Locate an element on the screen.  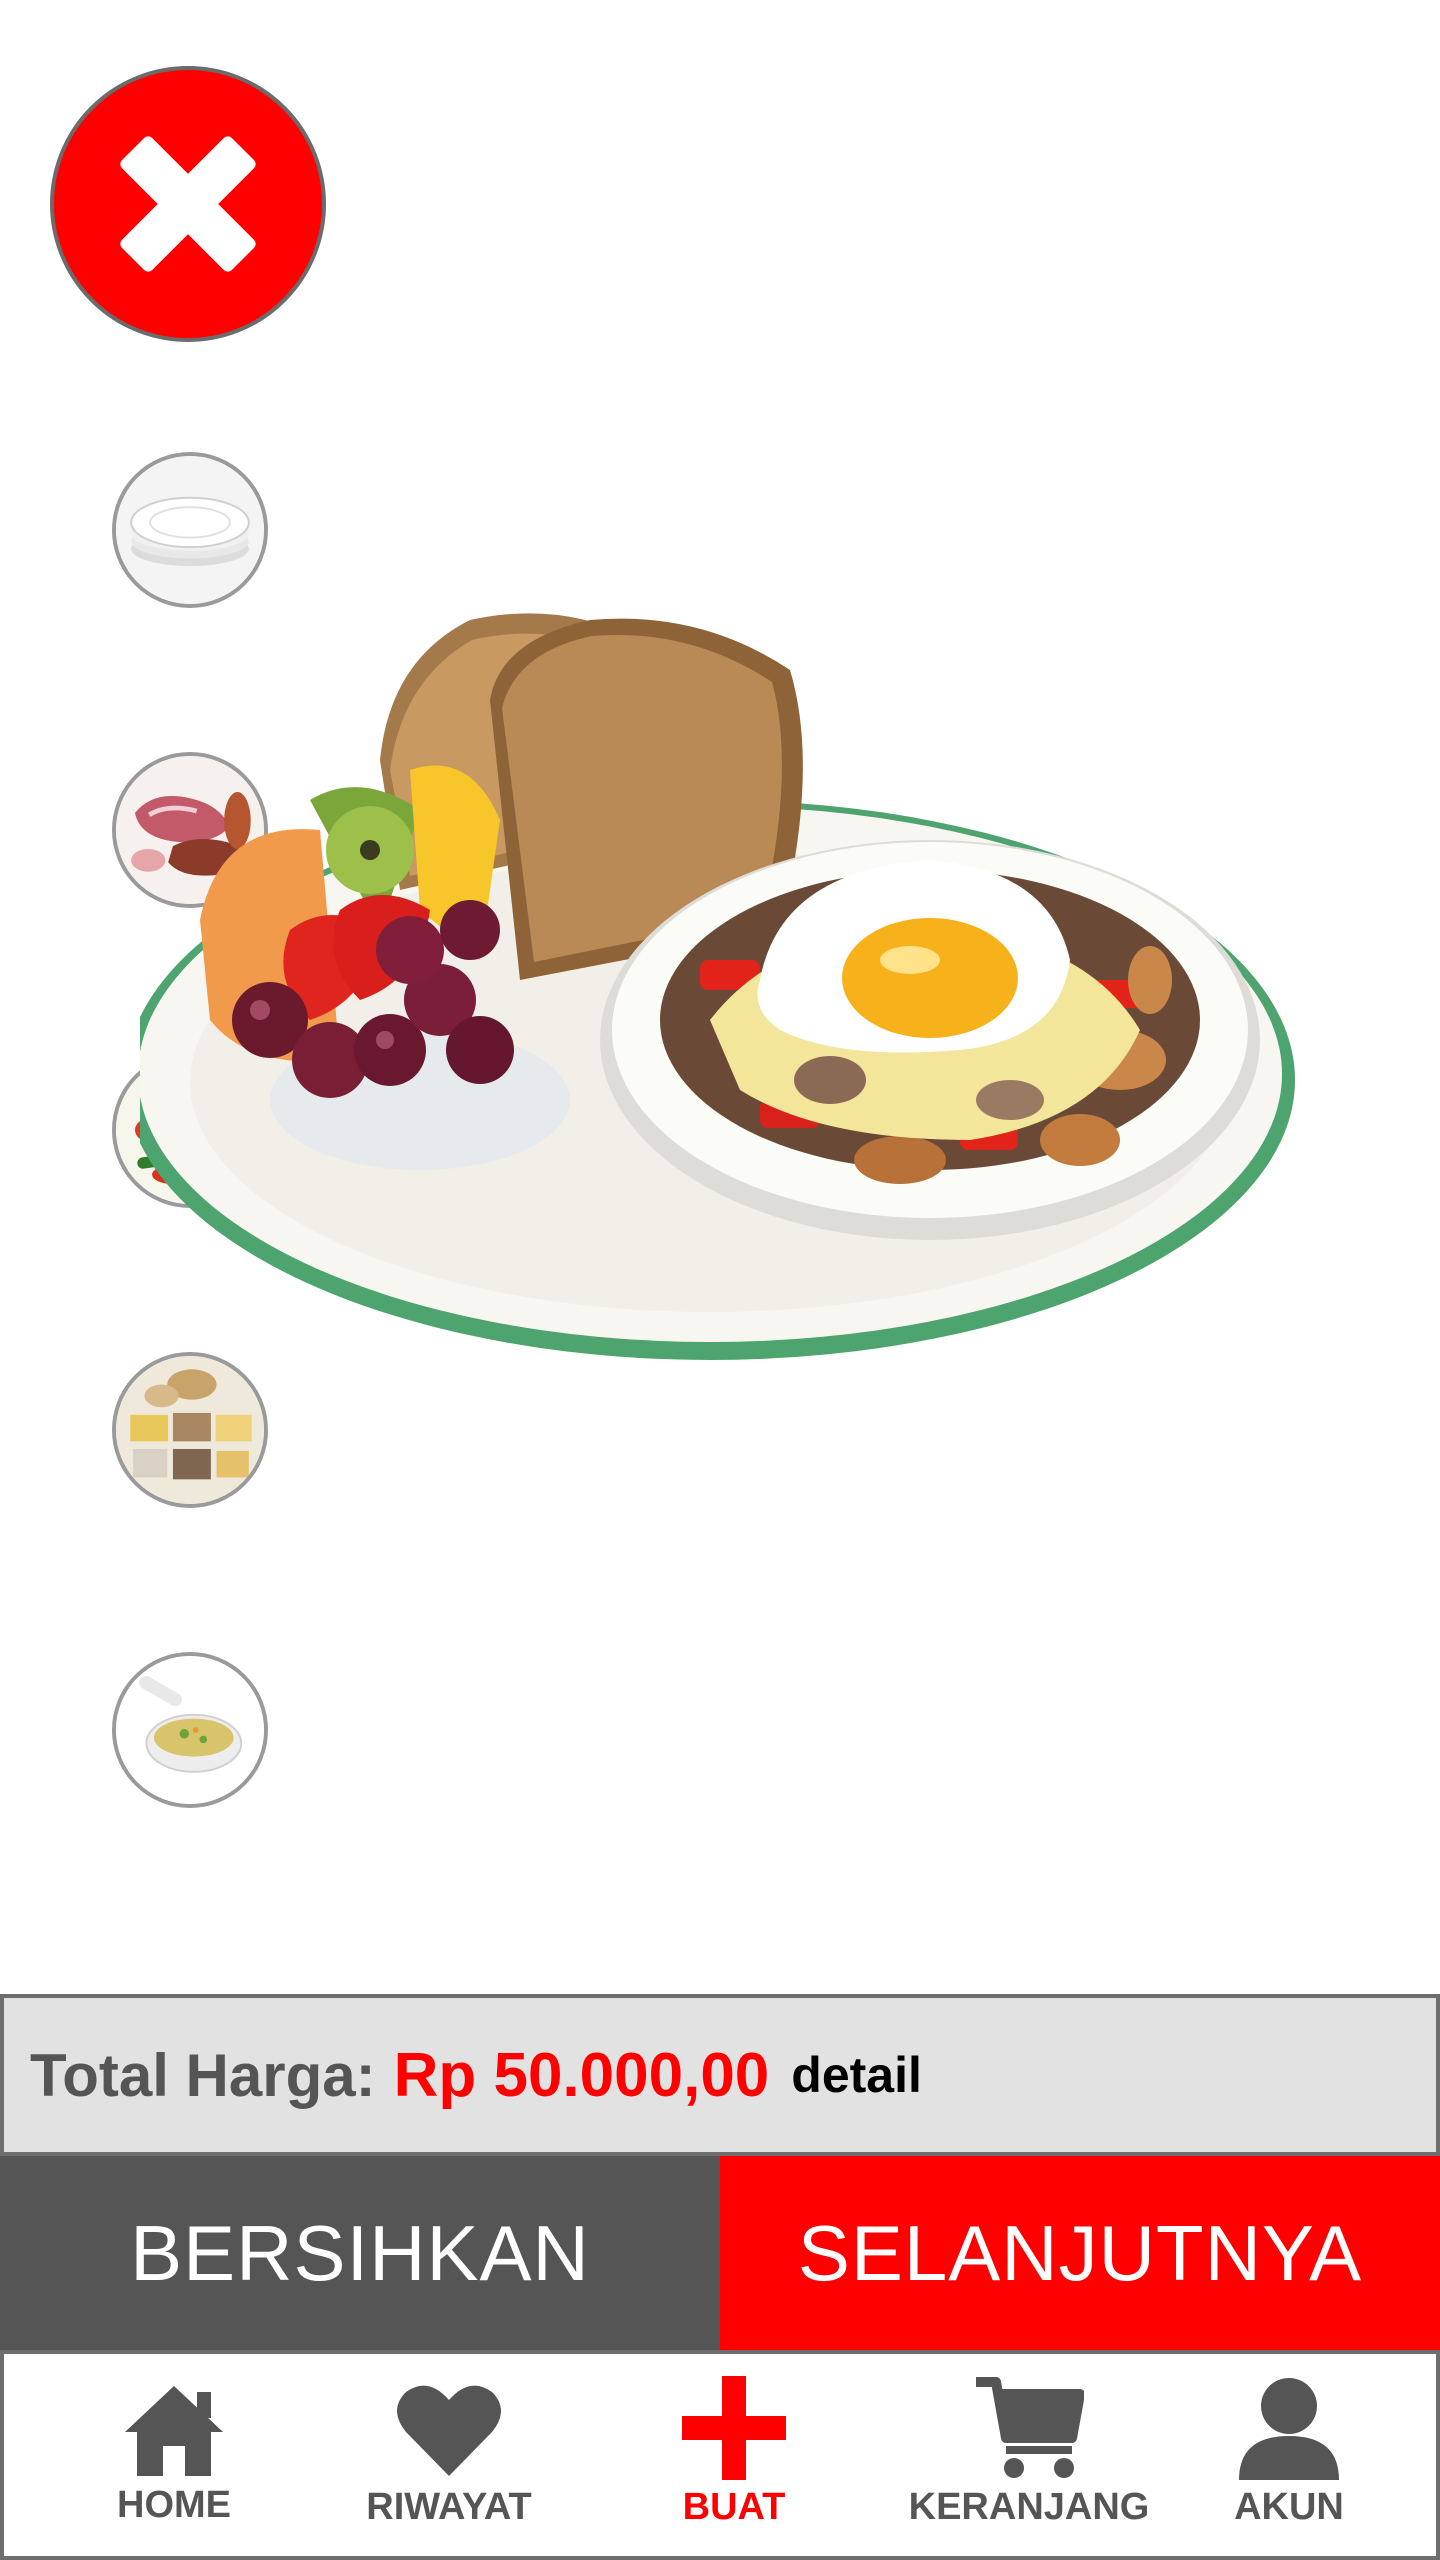
total-price-bar: Total Harga: Rp 50.000,00 detail is located at coordinates (720, 2075).